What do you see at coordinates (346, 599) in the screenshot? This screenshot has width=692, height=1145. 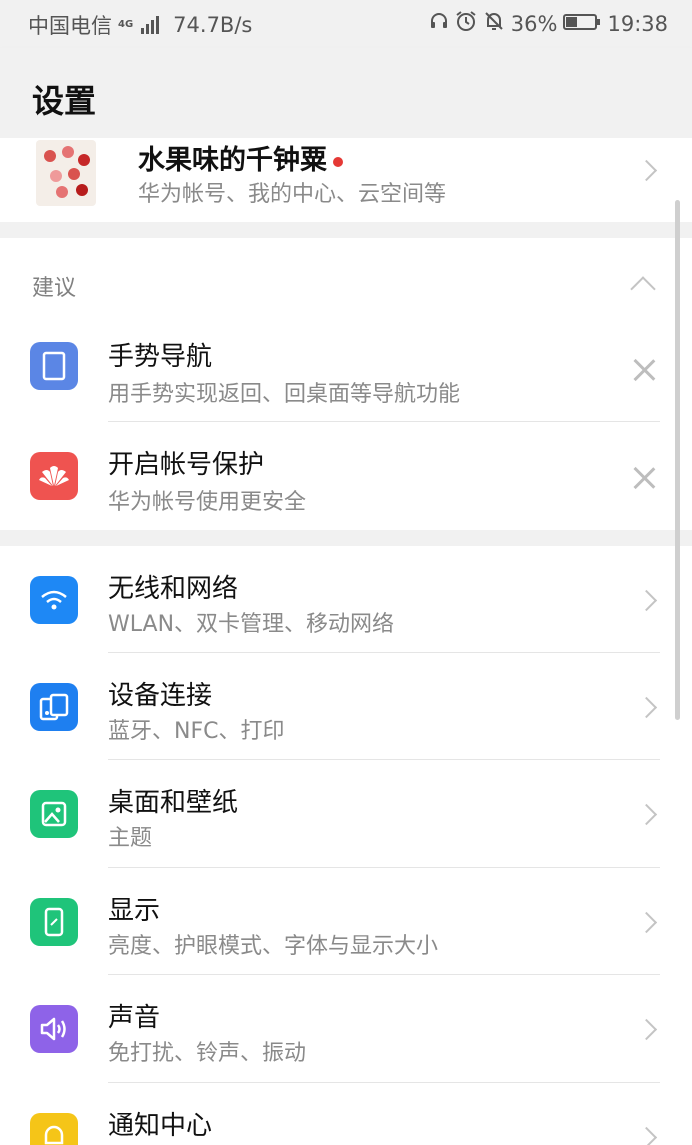 I see `settings-item-wireless-network: 无线和网络 WLAN、双卡管理、移动网络` at bounding box center [346, 599].